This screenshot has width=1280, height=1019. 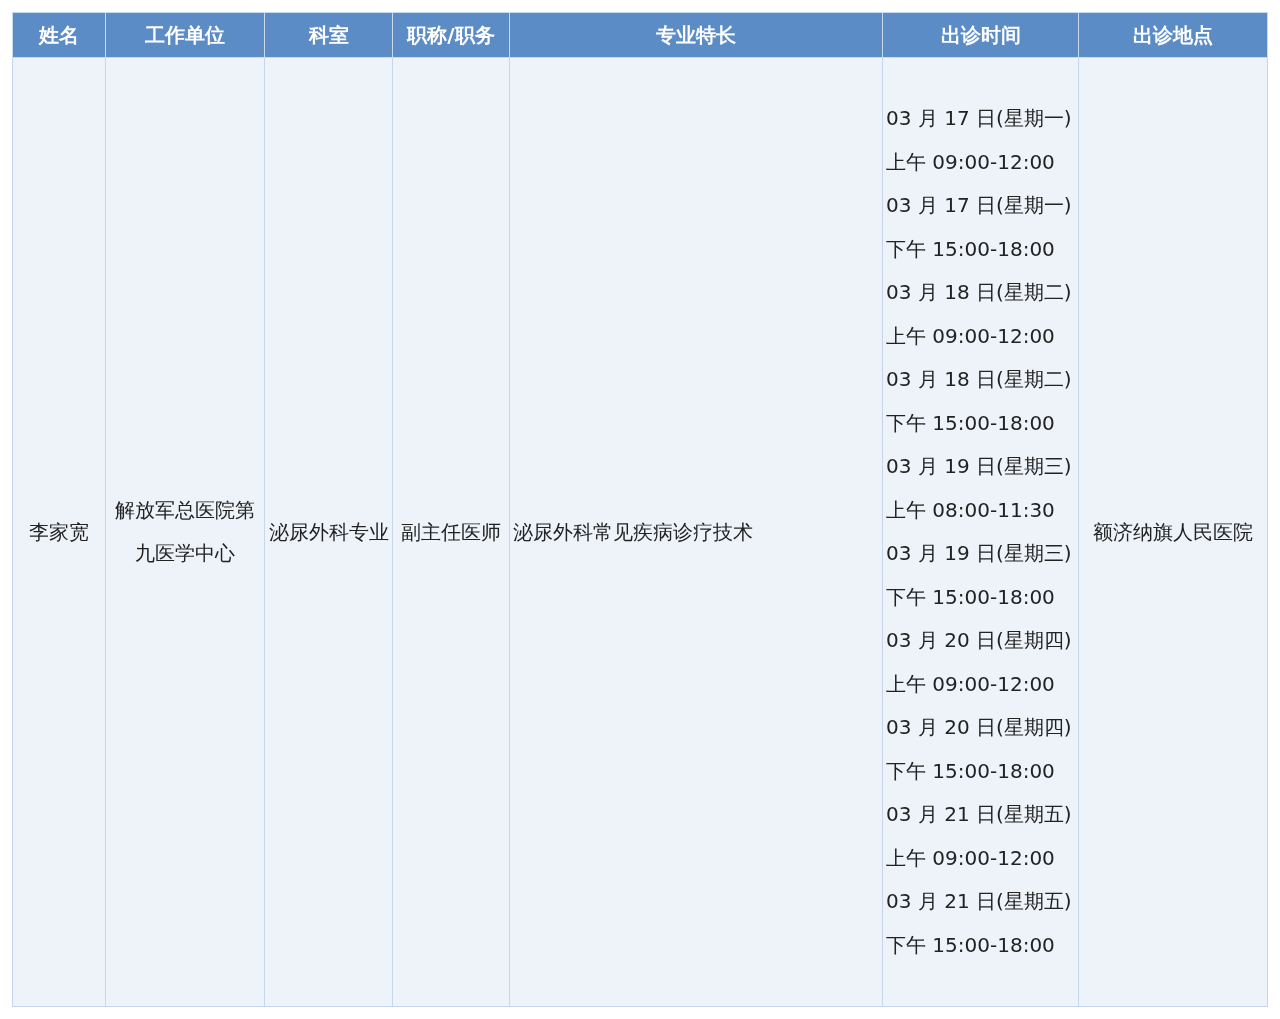 What do you see at coordinates (328, 35) in the screenshot?
I see `column-header: 科室` at bounding box center [328, 35].